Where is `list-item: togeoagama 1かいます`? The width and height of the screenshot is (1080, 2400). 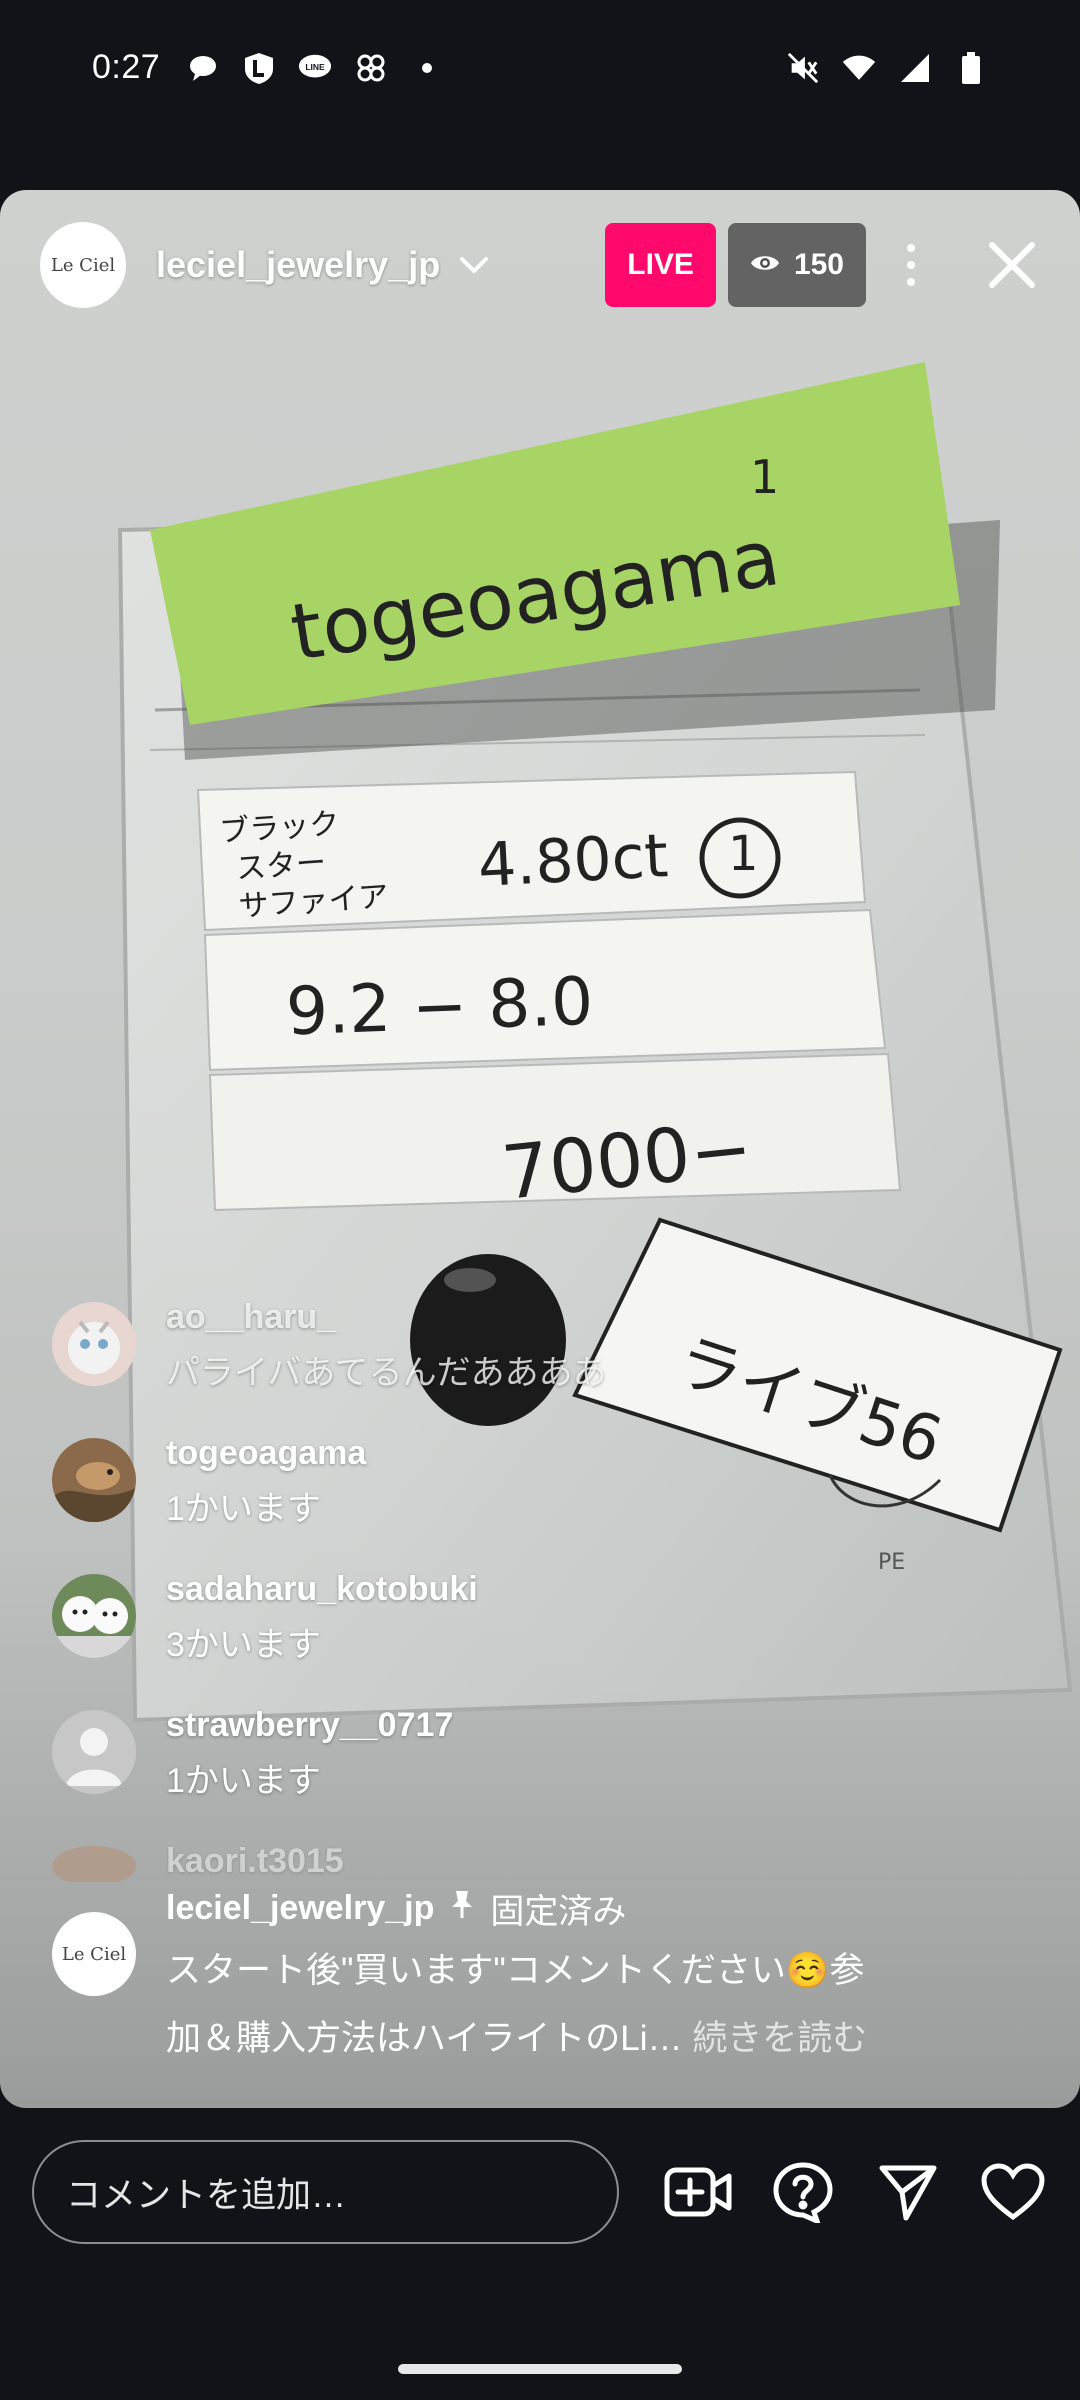 list-item: togeoagama 1かいます is located at coordinates (542, 1502).